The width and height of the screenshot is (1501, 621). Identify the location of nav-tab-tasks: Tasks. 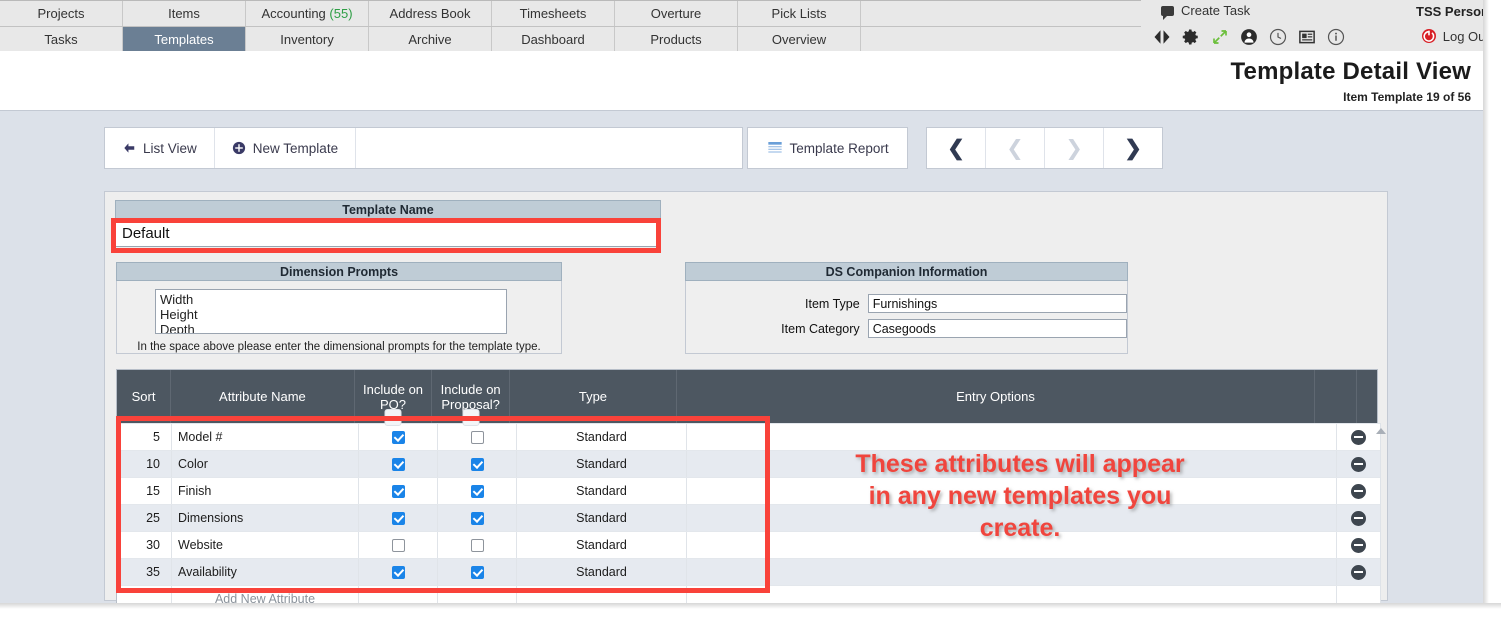
(61, 39).